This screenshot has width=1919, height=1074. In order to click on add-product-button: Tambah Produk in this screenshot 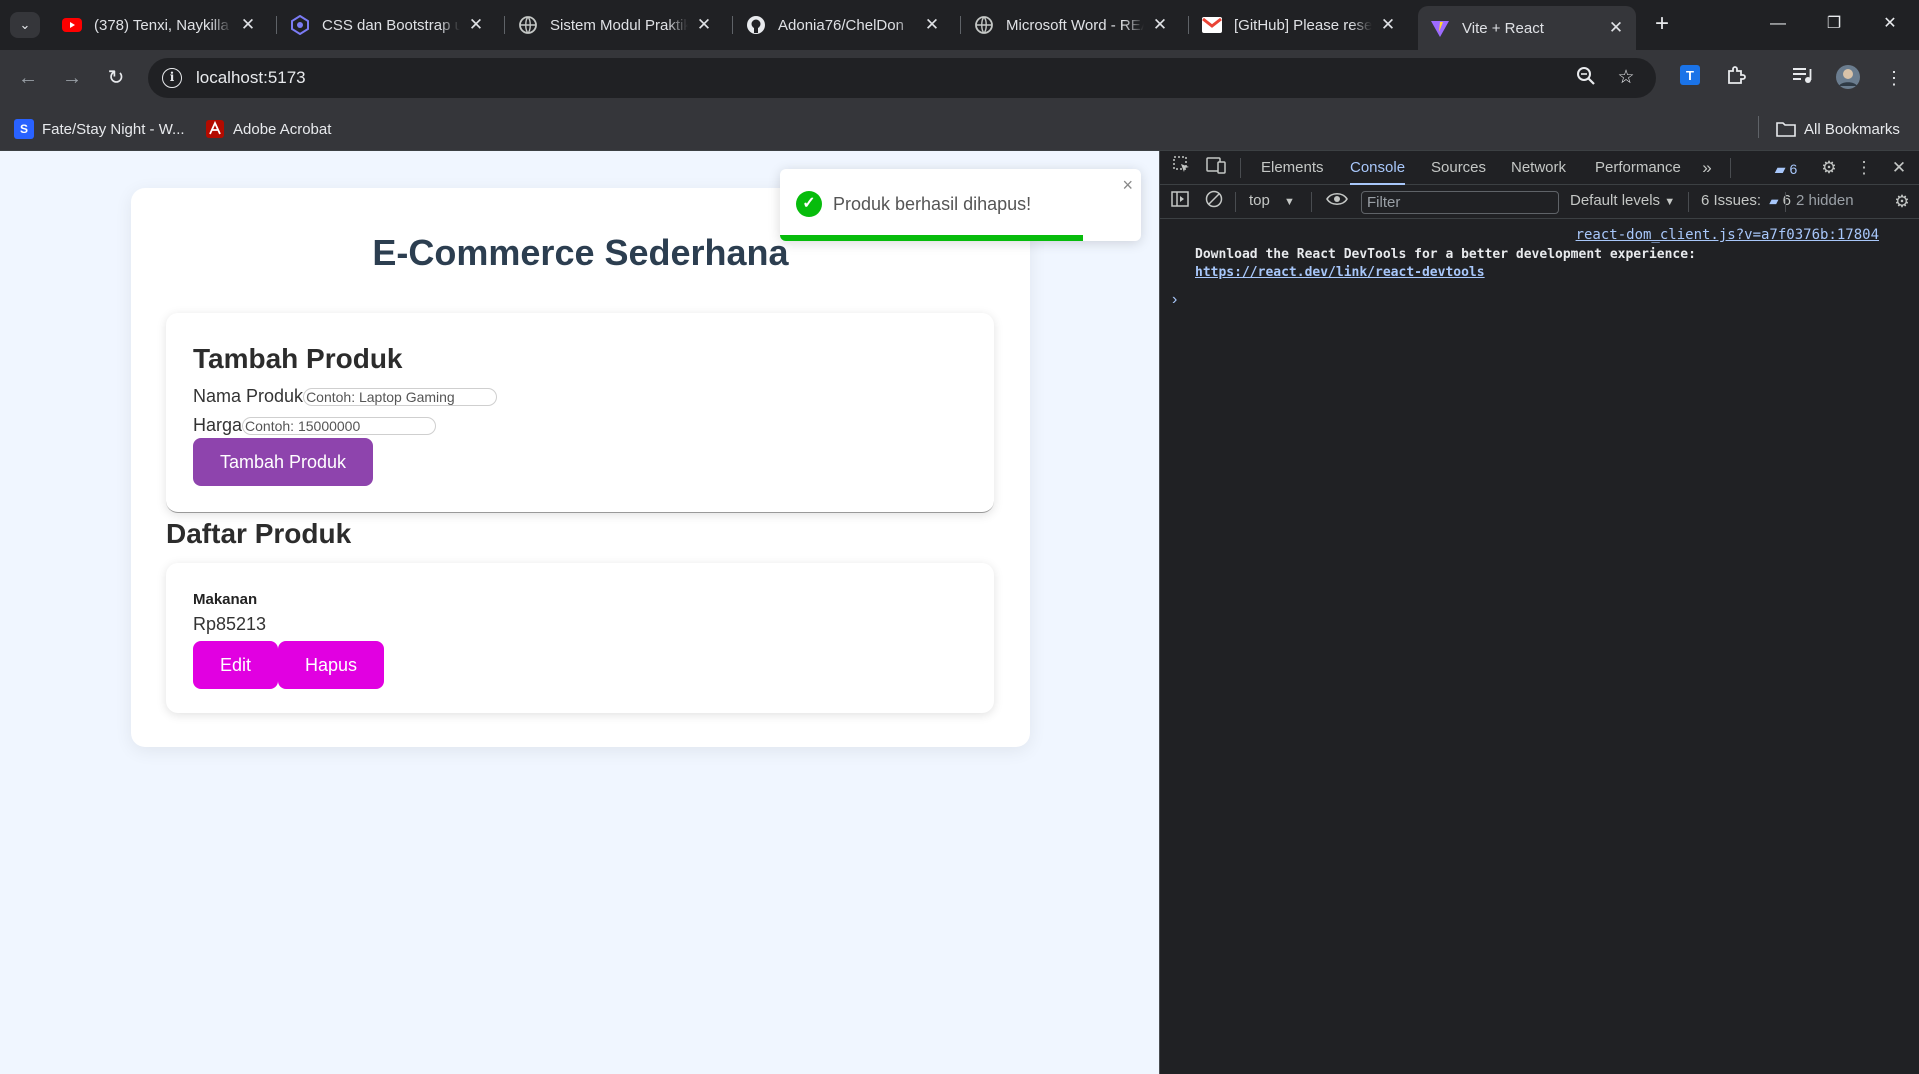, I will do `click(283, 462)`.